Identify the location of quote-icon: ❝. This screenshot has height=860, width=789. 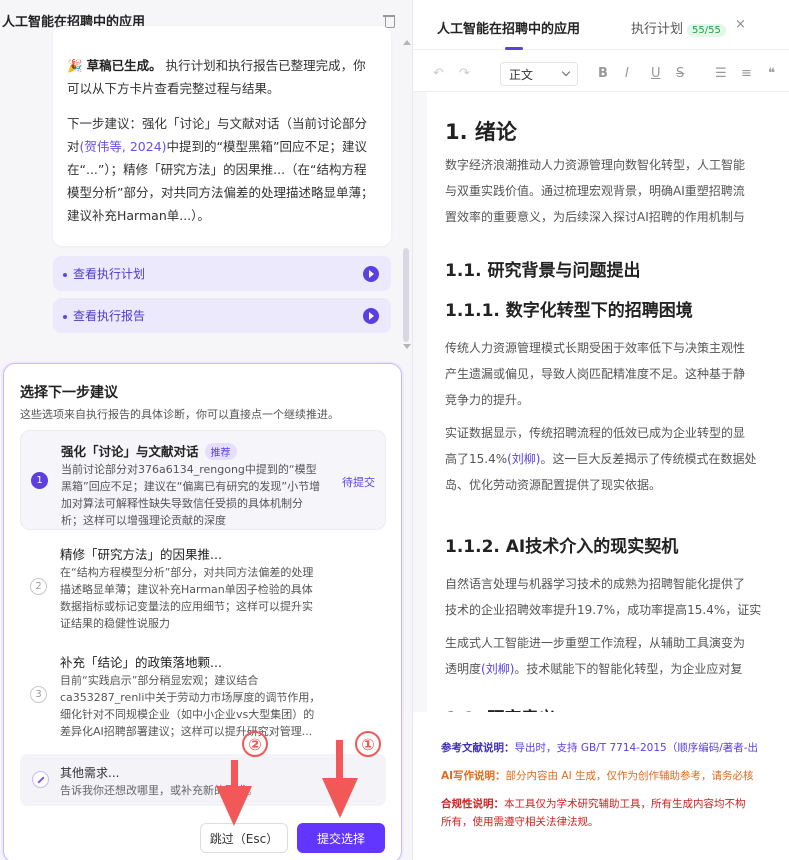
(771, 73).